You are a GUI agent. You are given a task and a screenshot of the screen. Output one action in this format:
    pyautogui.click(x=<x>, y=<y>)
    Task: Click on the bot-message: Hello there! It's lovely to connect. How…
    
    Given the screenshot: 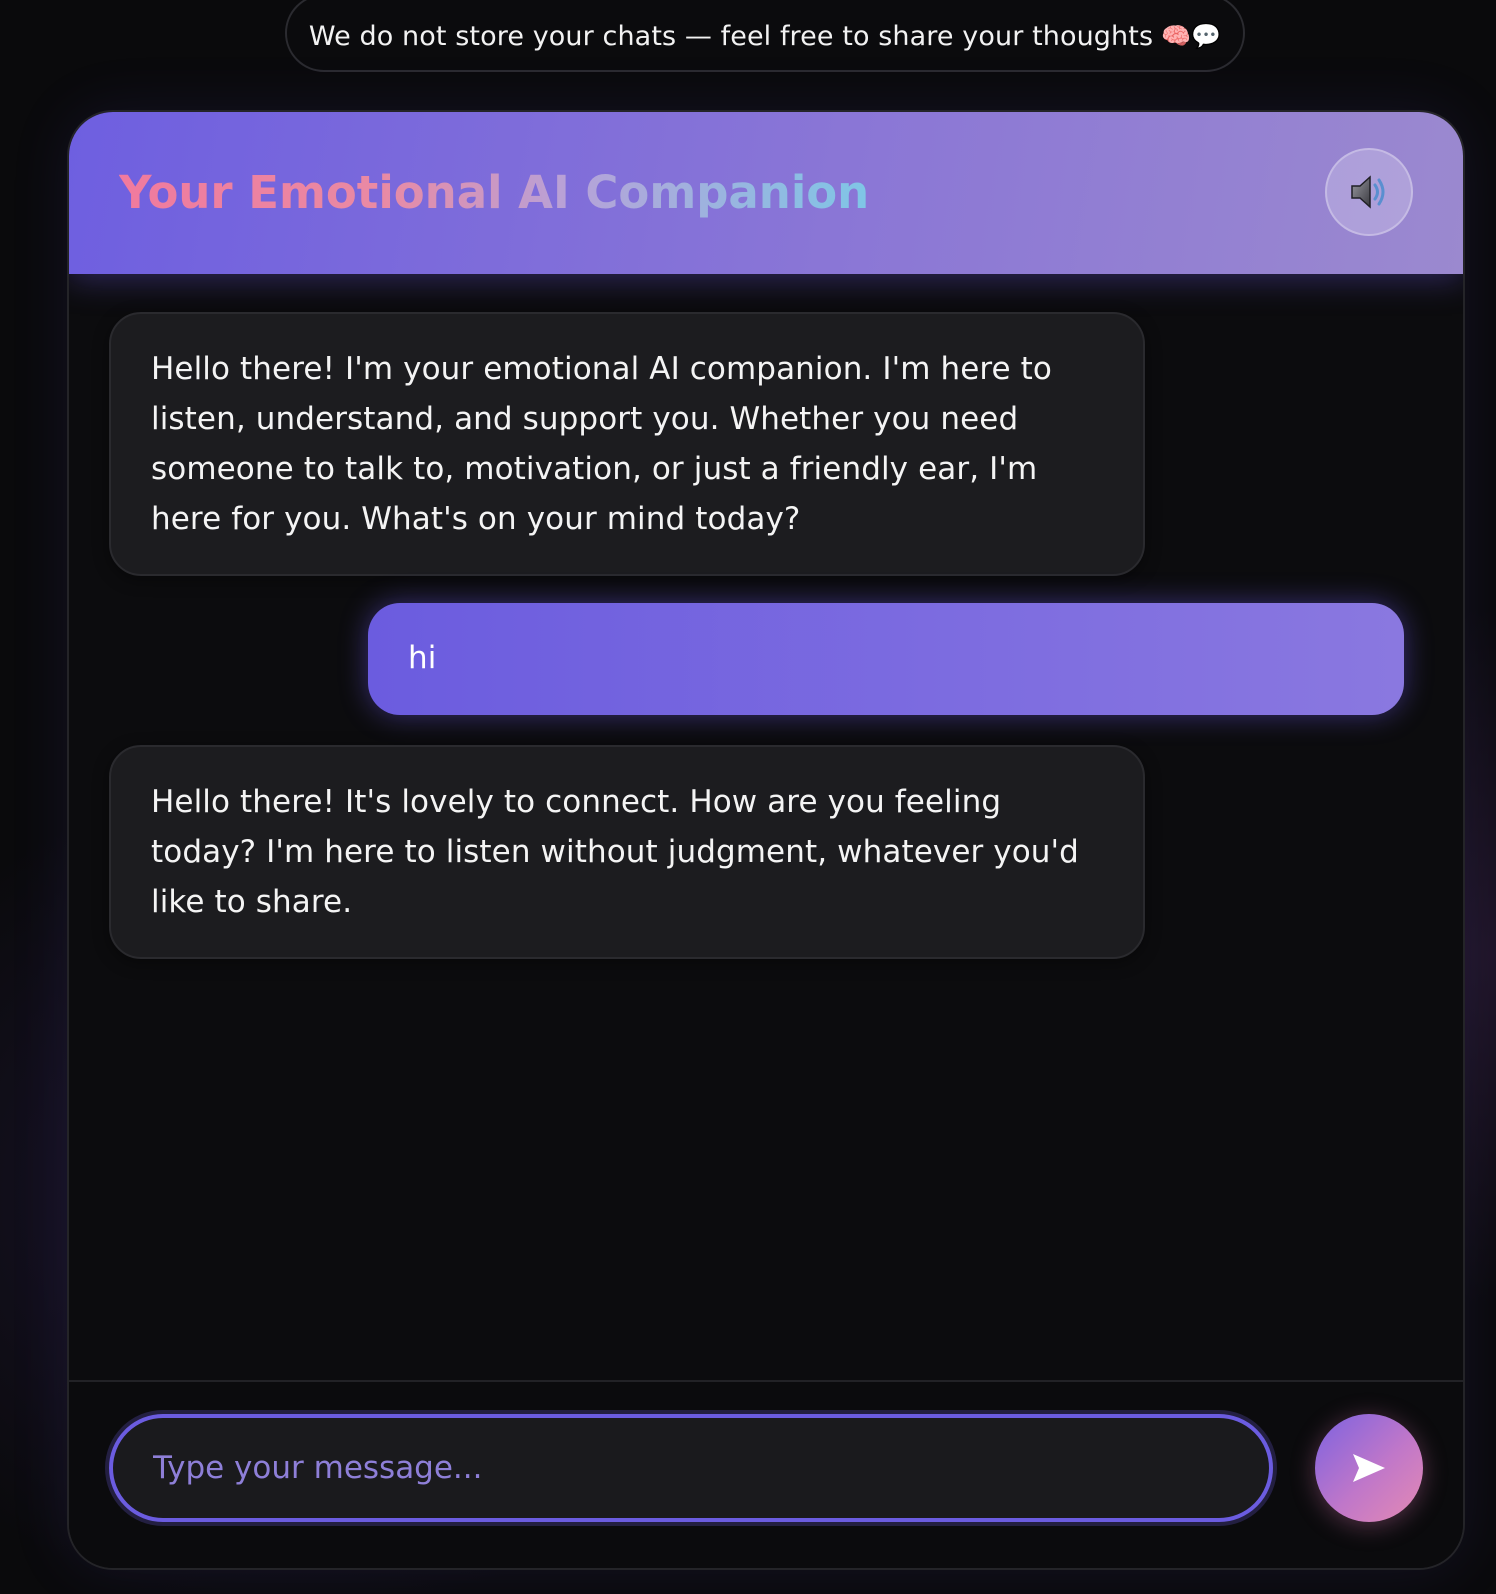 What is the action you would take?
    pyautogui.click(x=627, y=852)
    